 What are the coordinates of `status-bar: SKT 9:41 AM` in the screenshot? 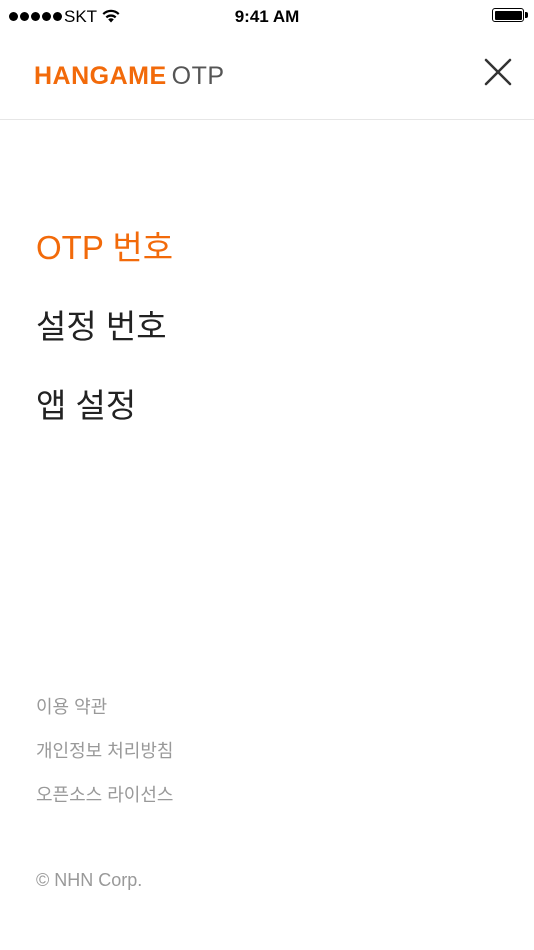 It's located at (267, 20).